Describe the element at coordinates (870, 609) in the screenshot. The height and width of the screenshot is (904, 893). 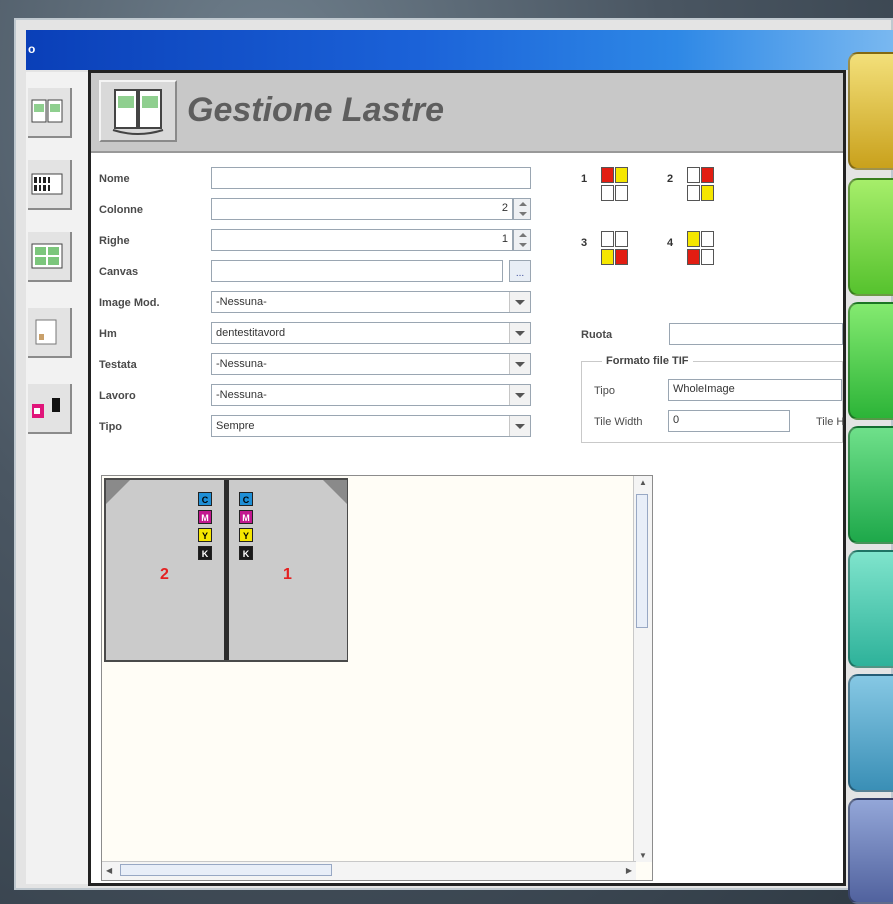
I see `tab-teal` at that location.